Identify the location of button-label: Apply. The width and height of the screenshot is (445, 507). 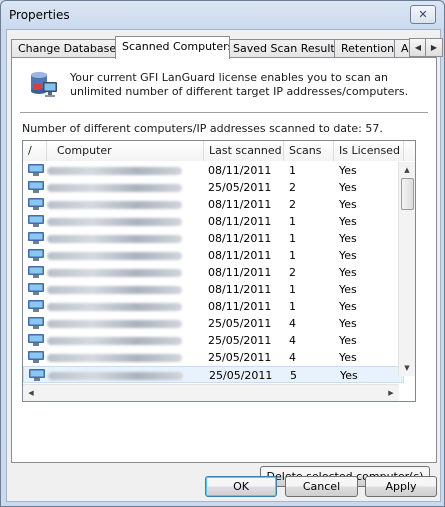
(401, 486).